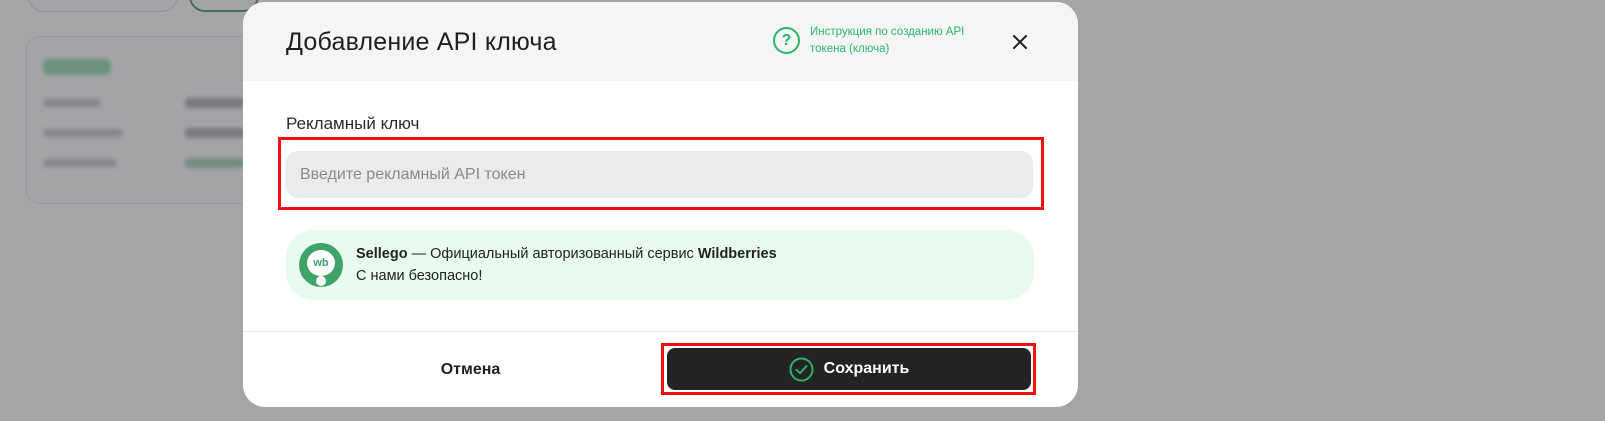 The height and width of the screenshot is (421, 1605). Describe the element at coordinates (353, 123) in the screenshot. I see `ad-key-label: Рекламный ключ` at that location.